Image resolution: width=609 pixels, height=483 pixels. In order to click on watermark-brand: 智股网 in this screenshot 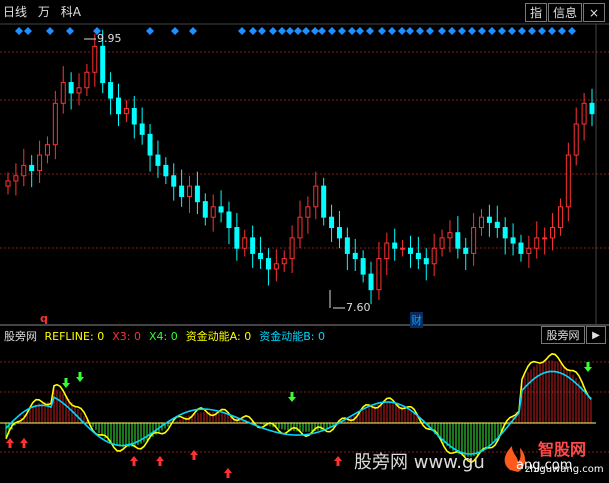, I will do `click(562, 449)`.